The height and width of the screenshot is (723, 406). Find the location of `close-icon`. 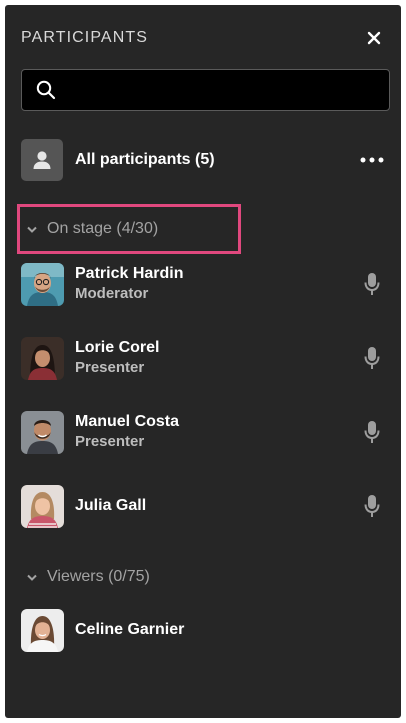

close-icon is located at coordinates (374, 38).